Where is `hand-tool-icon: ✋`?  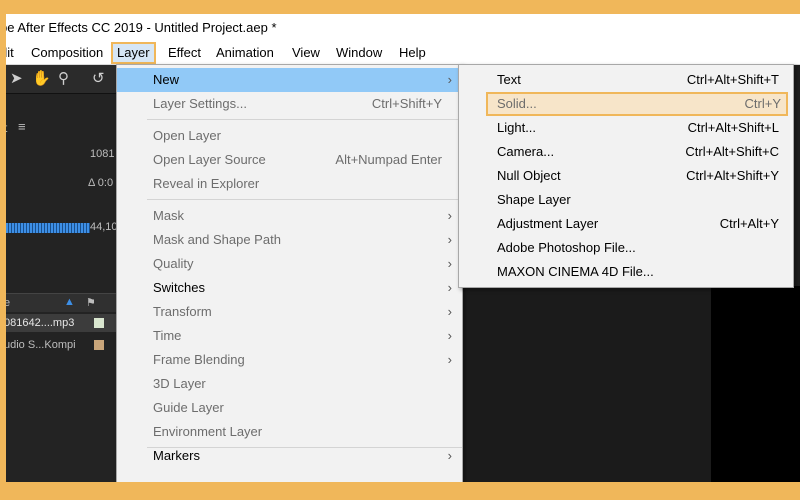 hand-tool-icon: ✋ is located at coordinates (41, 78).